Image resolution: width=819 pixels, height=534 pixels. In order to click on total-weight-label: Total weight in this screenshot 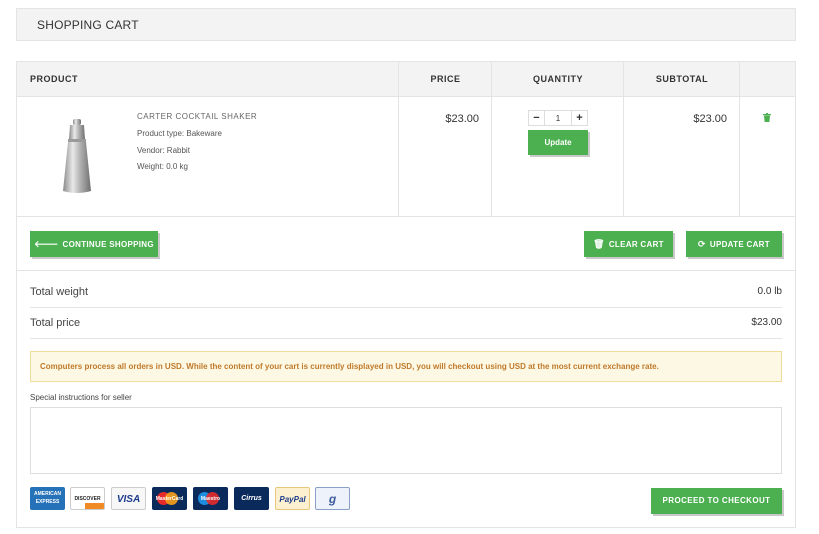, I will do `click(59, 292)`.